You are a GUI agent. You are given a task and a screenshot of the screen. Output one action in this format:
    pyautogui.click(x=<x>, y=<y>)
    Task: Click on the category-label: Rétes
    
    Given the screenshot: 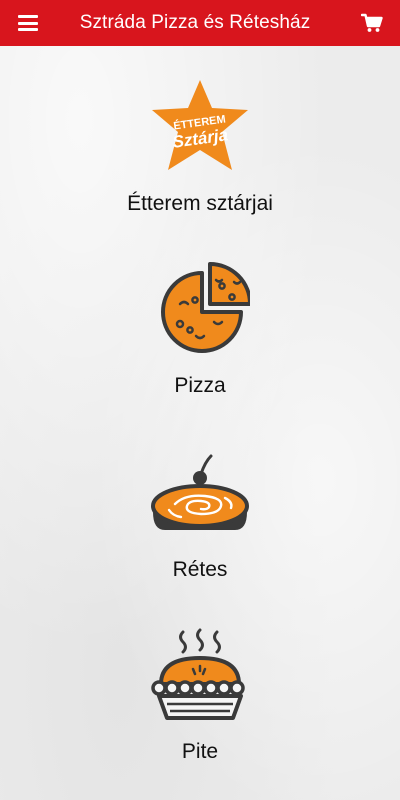 What is the action you would take?
    pyautogui.click(x=200, y=569)
    